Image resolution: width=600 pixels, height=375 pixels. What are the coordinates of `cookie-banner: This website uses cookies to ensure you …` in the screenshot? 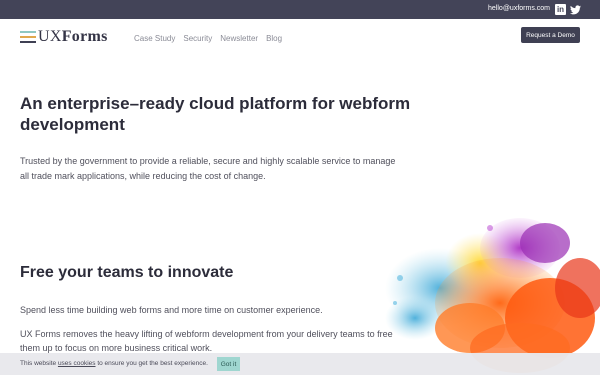 It's located at (300, 364).